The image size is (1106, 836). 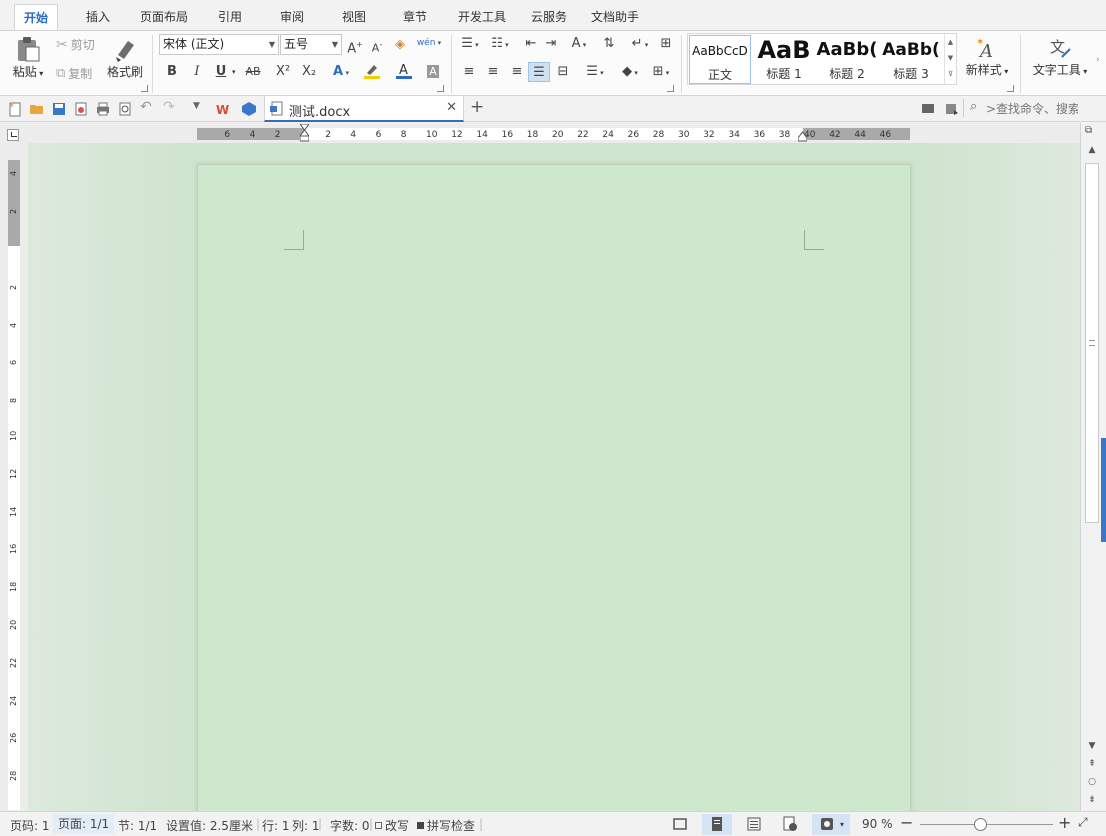 I want to click on tab-home: 开始, so click(x=36, y=17).